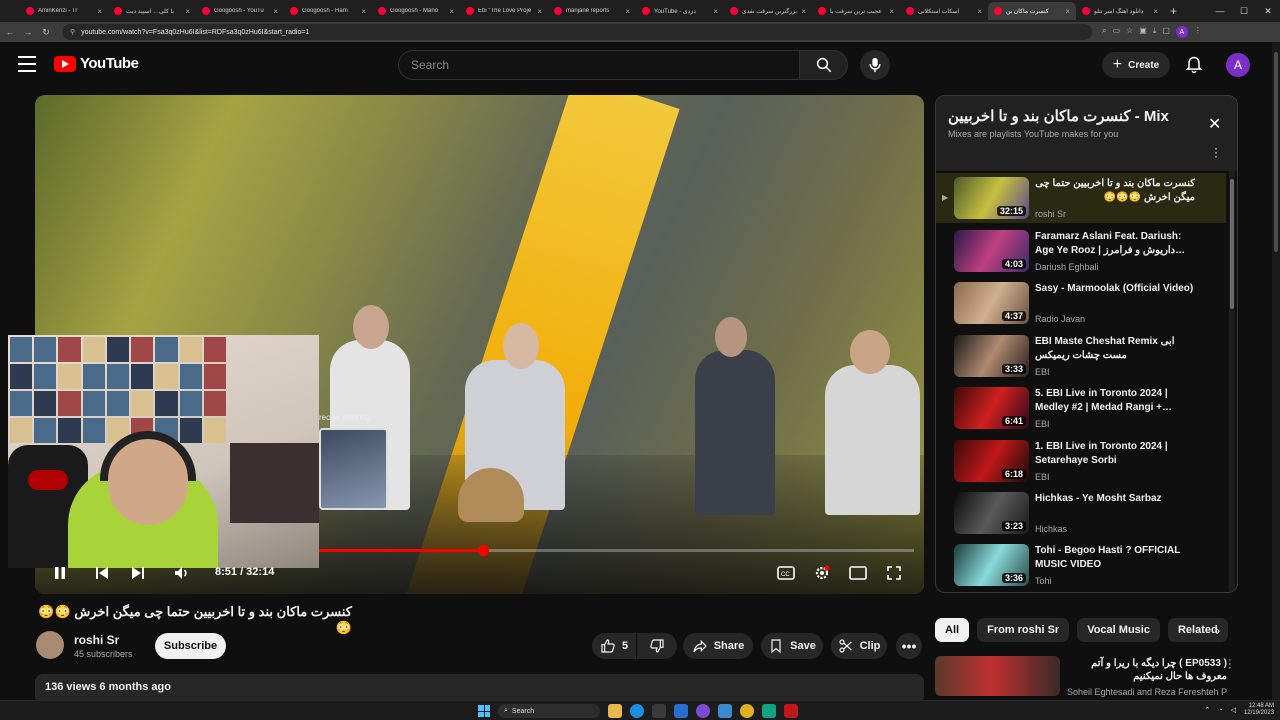 This screenshot has width=1280, height=720. What do you see at coordinates (952, 630) in the screenshot?
I see `chip-all: All` at bounding box center [952, 630].